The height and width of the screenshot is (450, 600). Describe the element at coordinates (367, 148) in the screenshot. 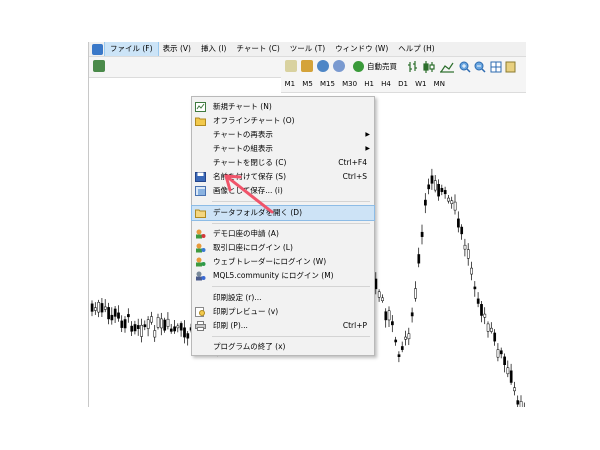

I see `submenu-arrow-icon: ▶` at that location.